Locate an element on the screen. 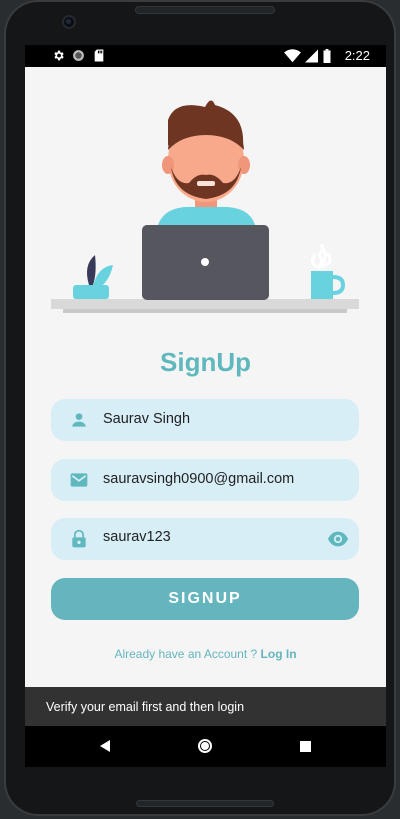  login-prompt-text: Already have an Account ? is located at coordinates (186, 654).